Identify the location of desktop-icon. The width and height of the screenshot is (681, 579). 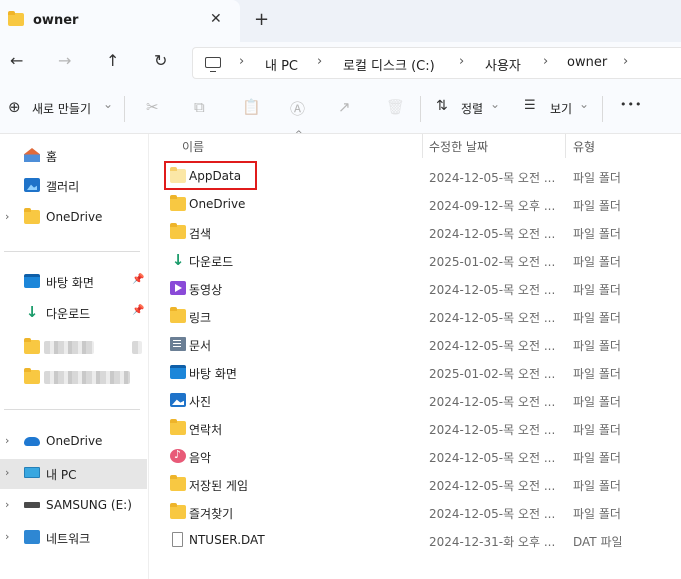
(32, 281).